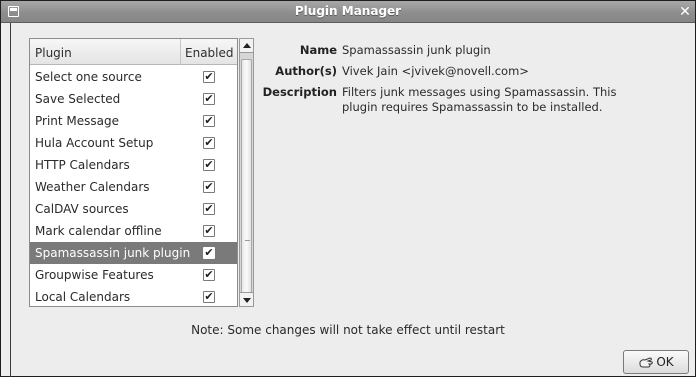 This screenshot has height=377, width=696. Describe the element at coordinates (94, 143) in the screenshot. I see `plugin-row-label: Hula Account Setup` at that location.